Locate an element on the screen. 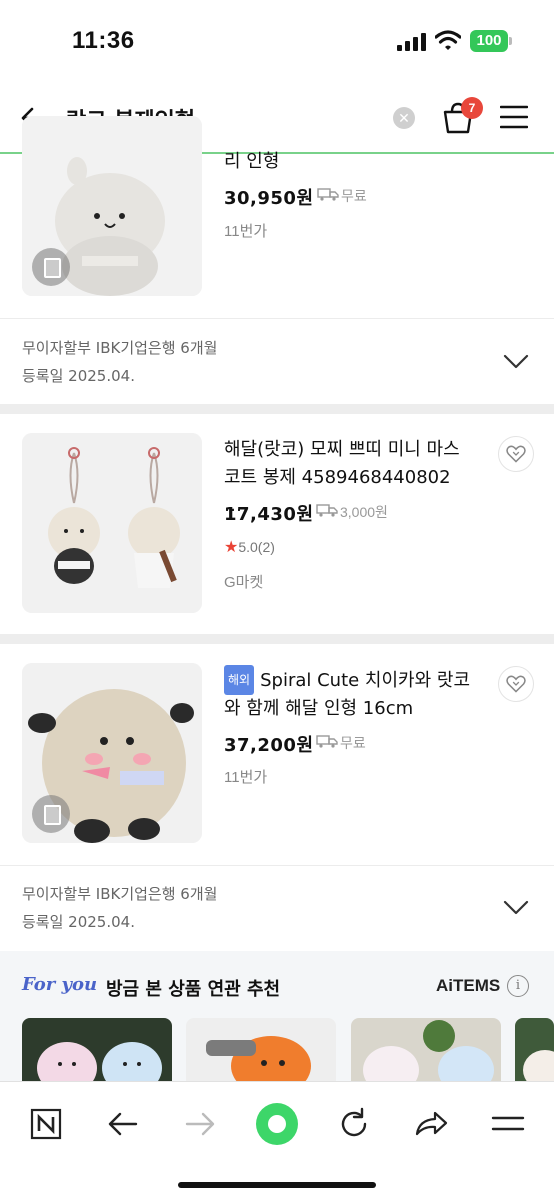  product-price: 17,430원 is located at coordinates (269, 514).